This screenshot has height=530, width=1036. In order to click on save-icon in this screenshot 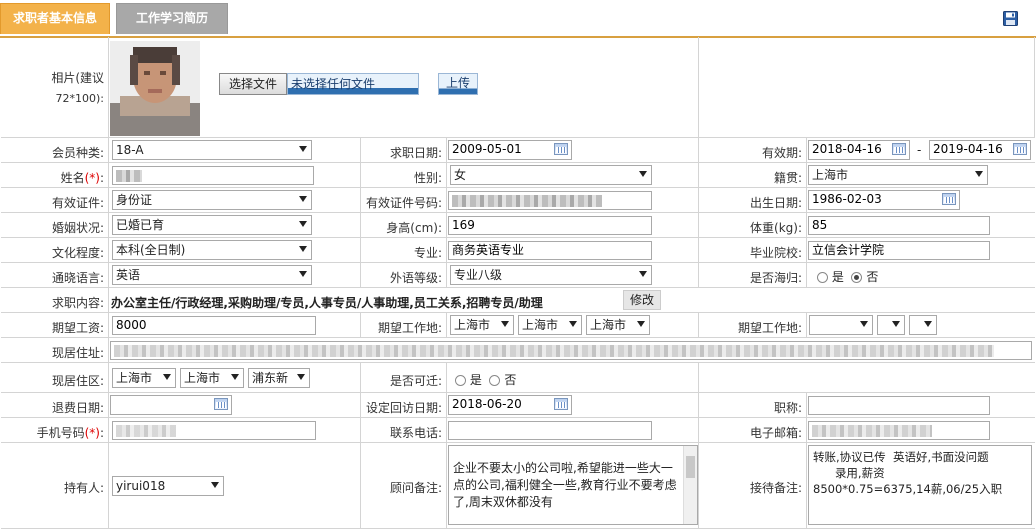, I will do `click(1010, 18)`.